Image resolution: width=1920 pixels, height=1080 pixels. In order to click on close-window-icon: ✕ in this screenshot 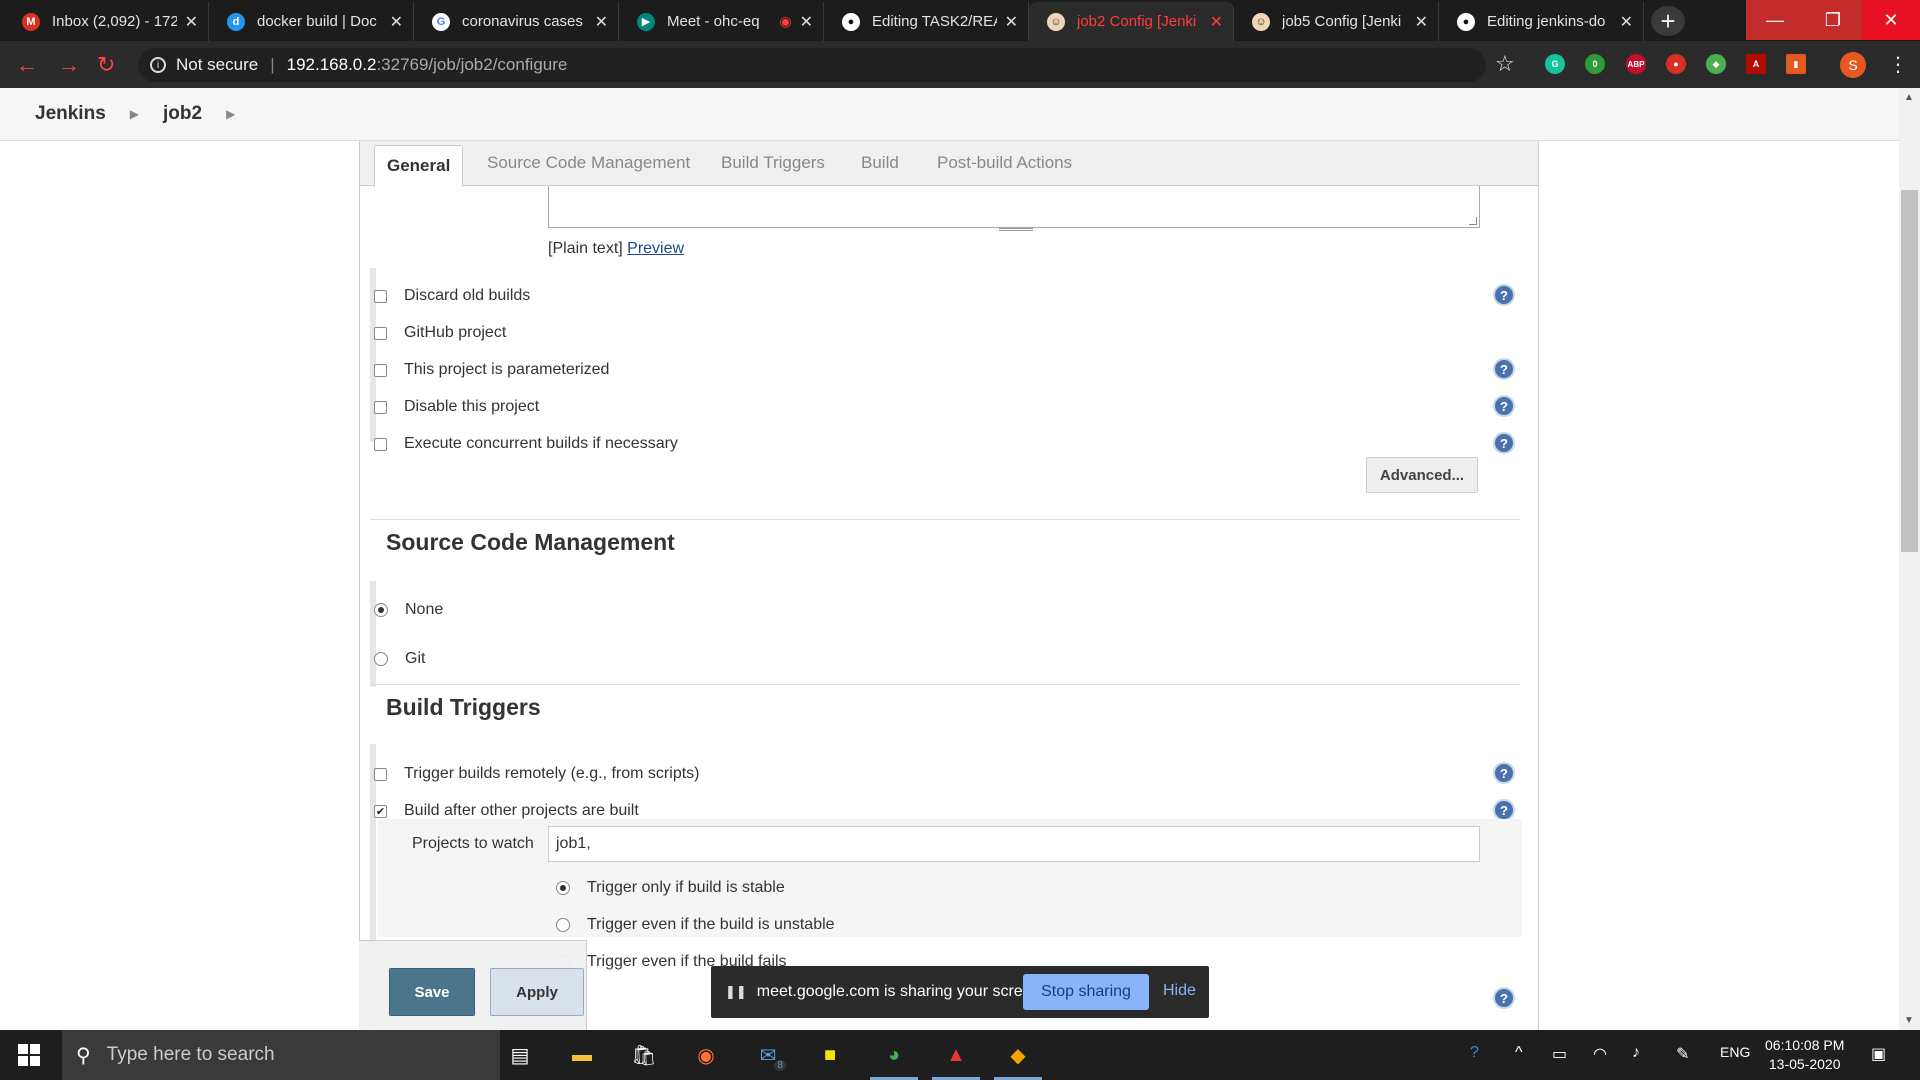, I will do `click(1891, 20)`.